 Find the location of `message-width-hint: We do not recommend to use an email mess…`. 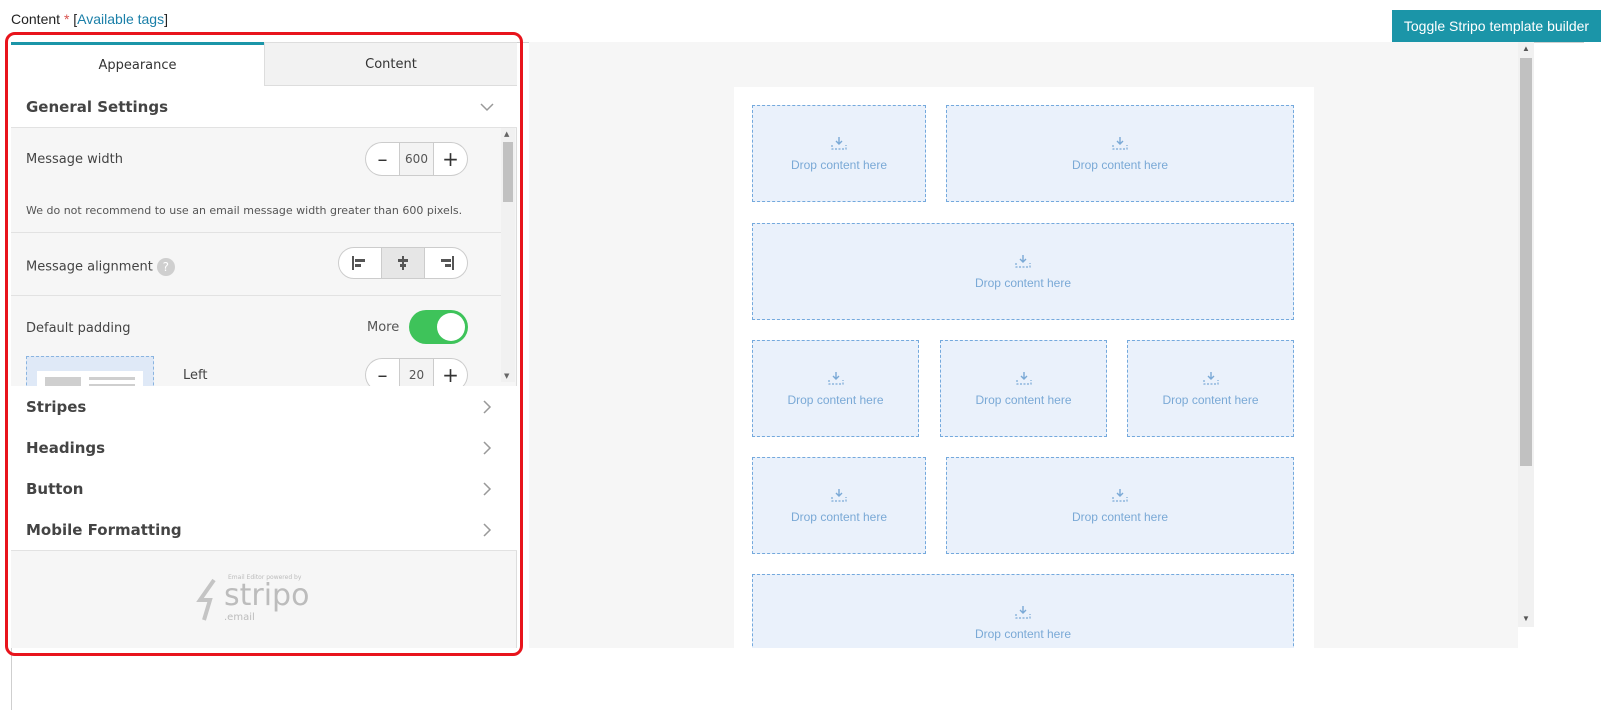

message-width-hint: We do not recommend to use an email mess… is located at coordinates (244, 210).